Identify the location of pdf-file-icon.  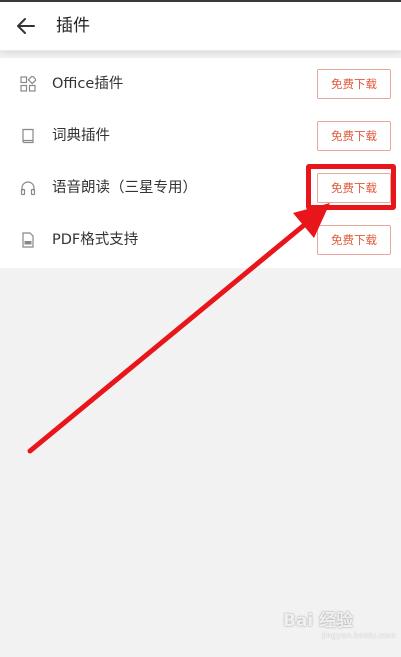
(28, 240).